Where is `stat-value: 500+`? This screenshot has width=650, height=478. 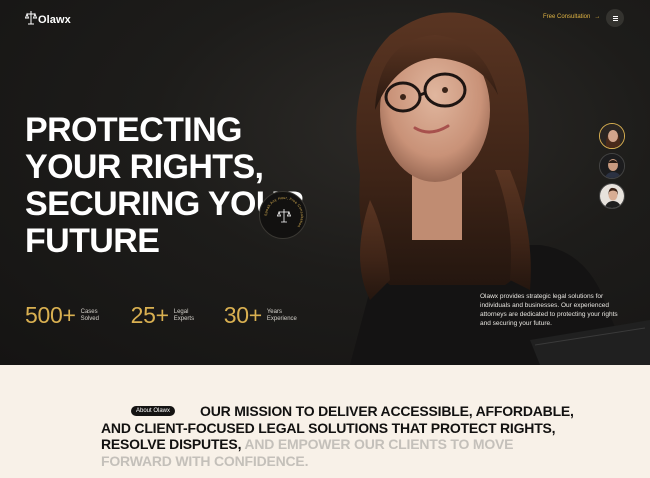 stat-value: 500+ is located at coordinates (50, 315).